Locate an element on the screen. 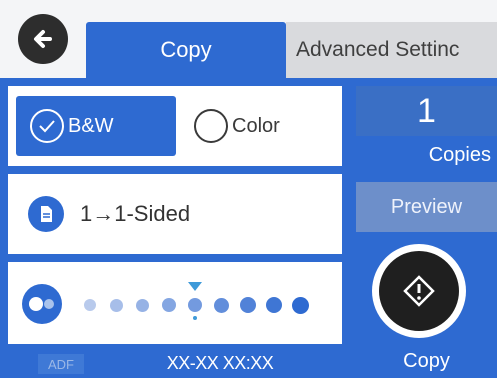 The image size is (497, 378). tab-advanced-settings: Advanced Settinc is located at coordinates (391, 50).